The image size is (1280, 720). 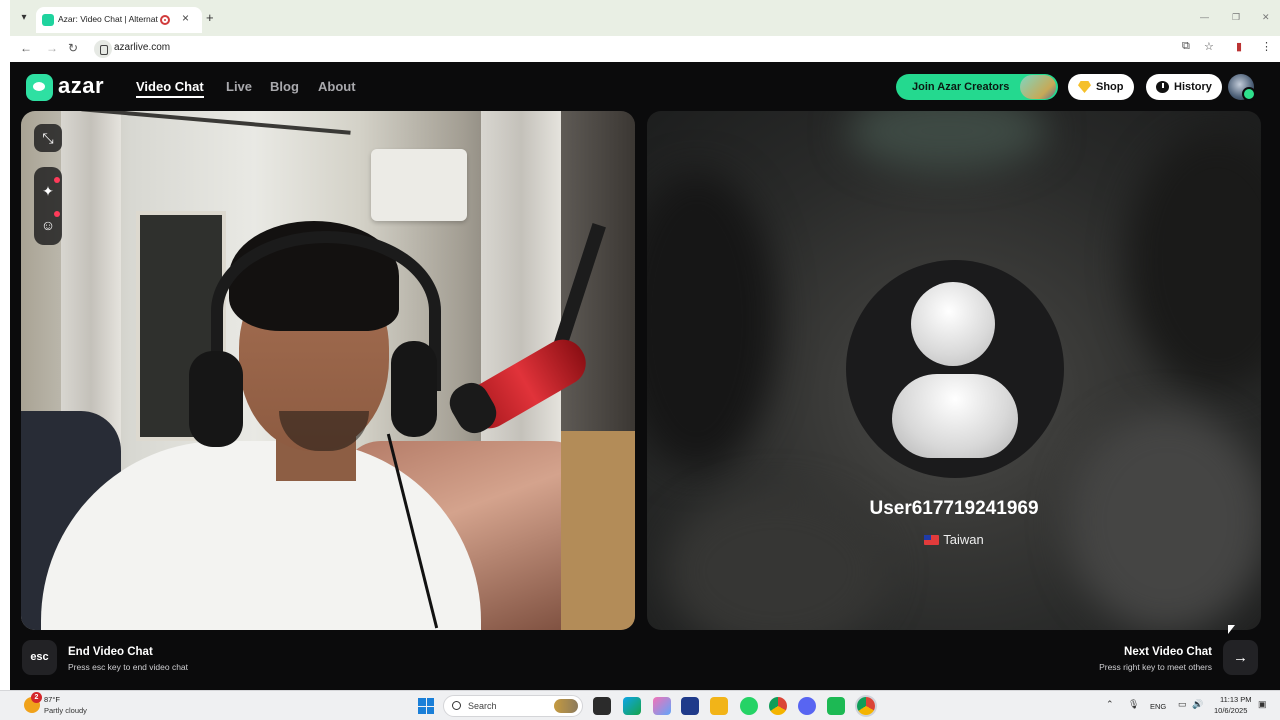 What do you see at coordinates (1193, 87) in the screenshot?
I see `history-label: History` at bounding box center [1193, 87].